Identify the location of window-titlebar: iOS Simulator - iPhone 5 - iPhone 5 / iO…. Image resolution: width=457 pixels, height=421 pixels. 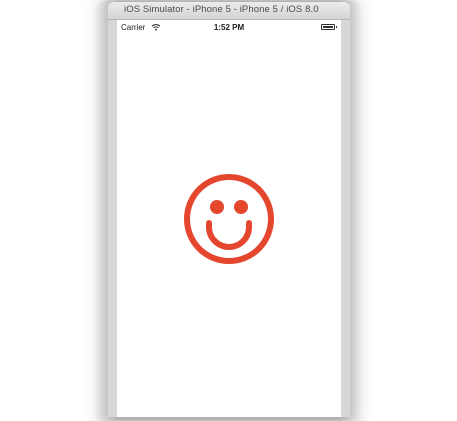
(229, 11).